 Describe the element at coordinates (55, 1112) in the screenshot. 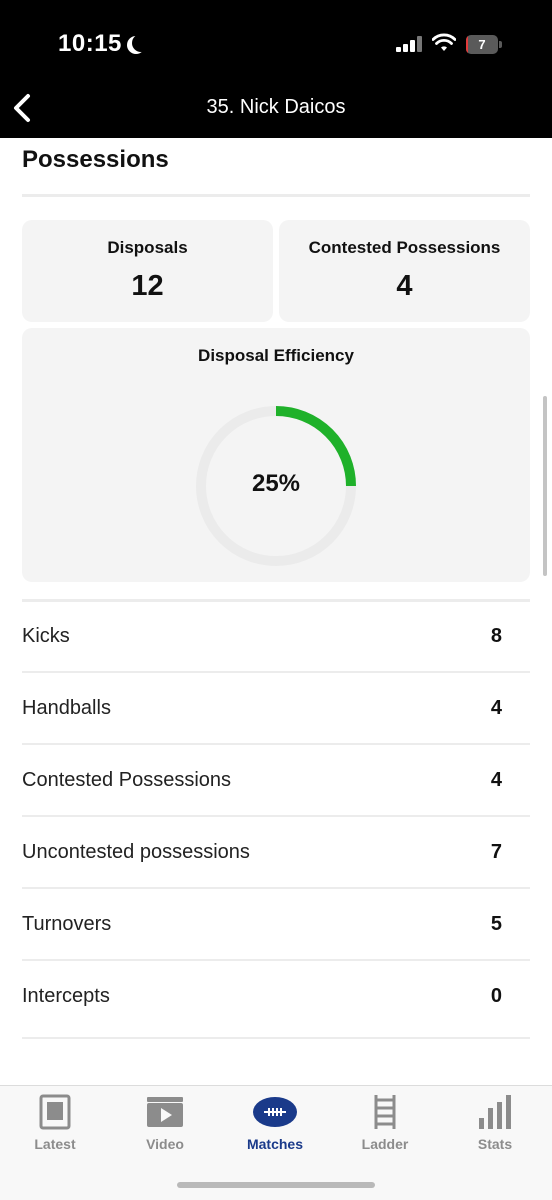

I see `news-icon` at that location.